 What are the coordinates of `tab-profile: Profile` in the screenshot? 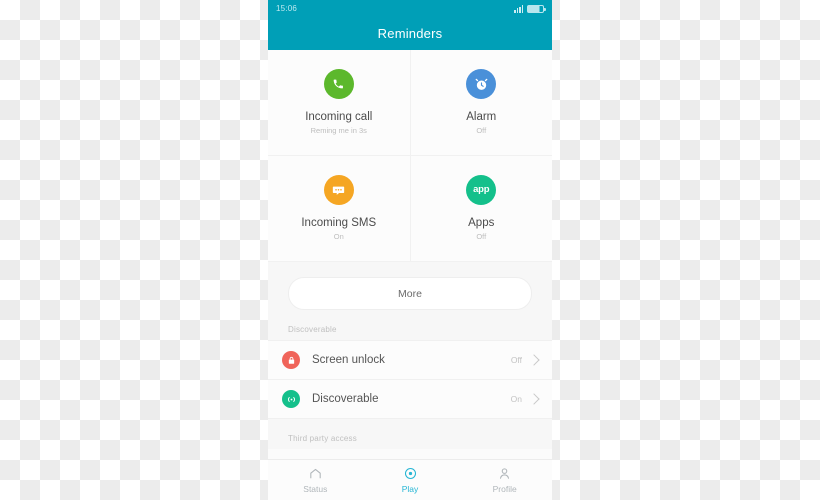 It's located at (504, 480).